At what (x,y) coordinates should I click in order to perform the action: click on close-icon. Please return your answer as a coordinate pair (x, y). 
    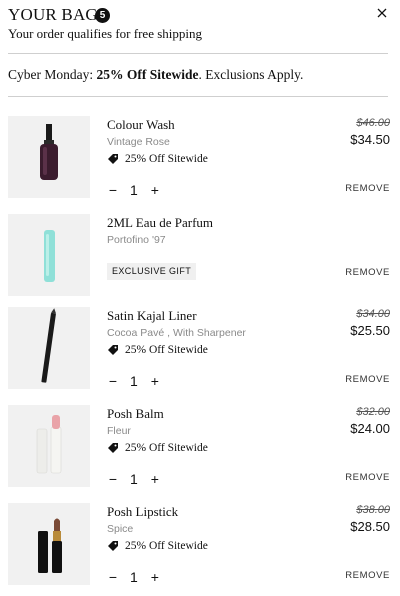
    Looking at the image, I should click on (382, 13).